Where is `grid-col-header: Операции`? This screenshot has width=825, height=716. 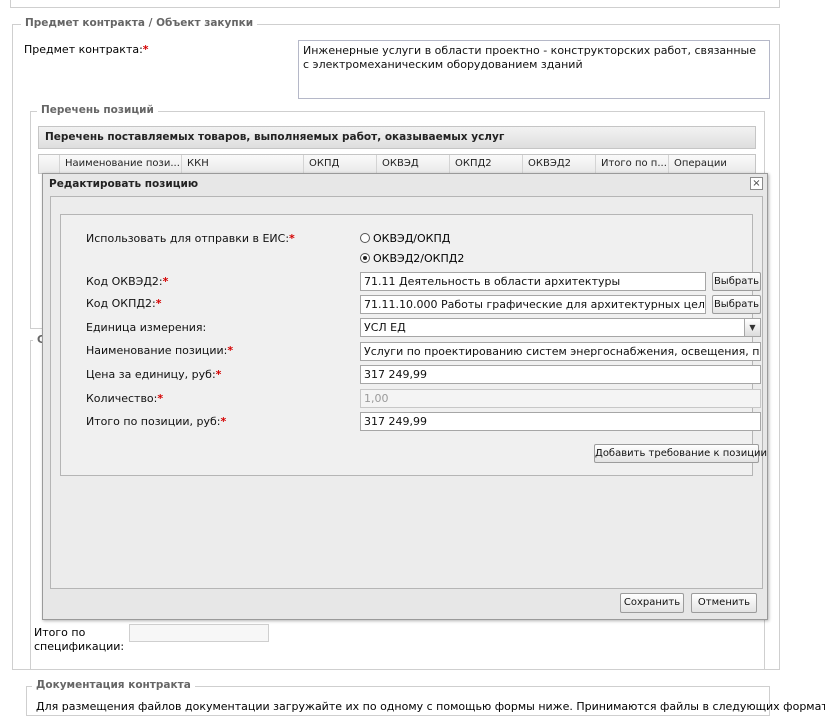
grid-col-header: Операции is located at coordinates (704, 164).